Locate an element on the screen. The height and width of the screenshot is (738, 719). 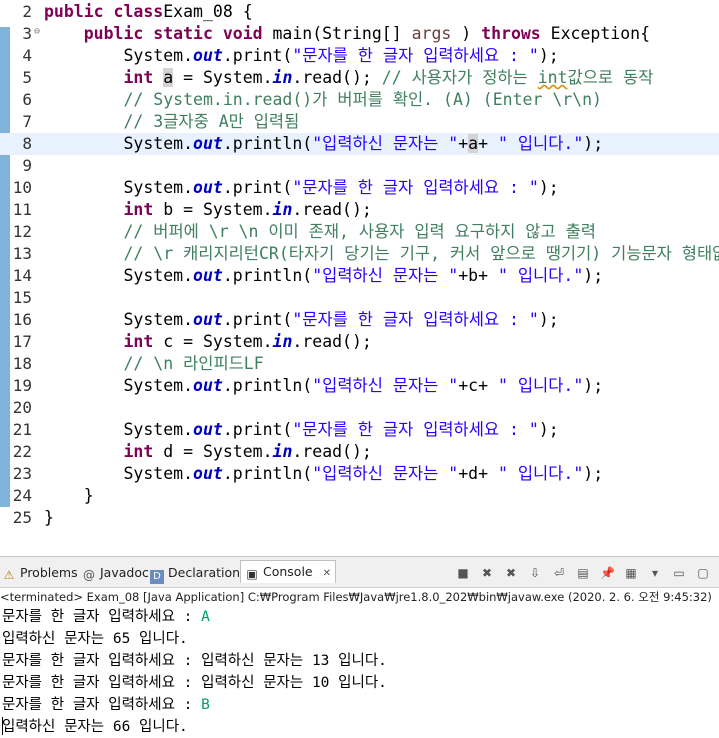
maximize-icon: ▢ is located at coordinates (703, 573).